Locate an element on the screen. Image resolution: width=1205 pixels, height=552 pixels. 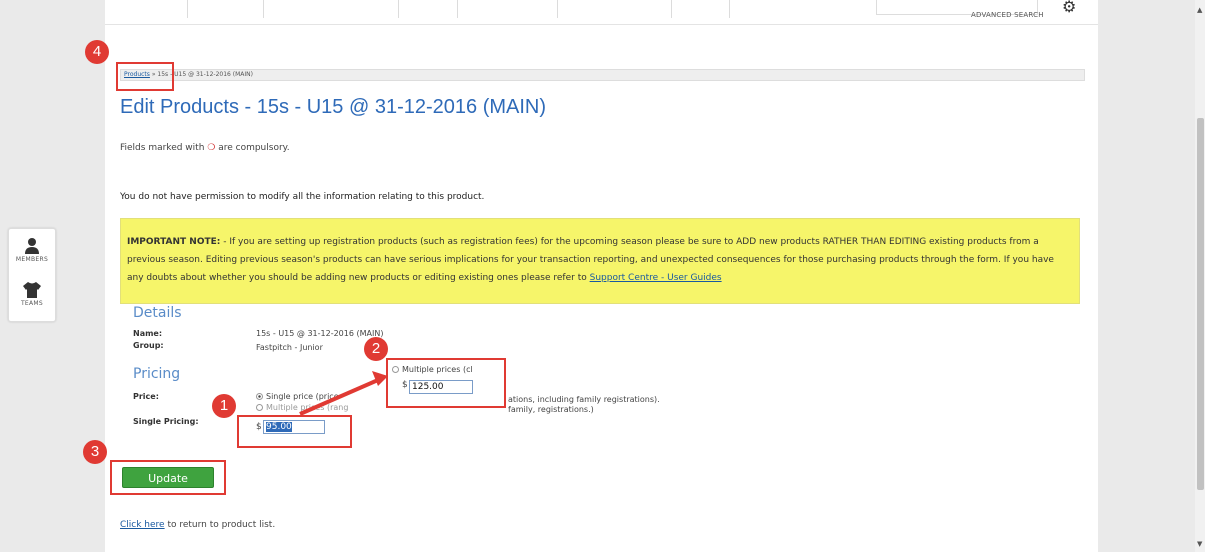
update-button: Update is located at coordinates (168, 477).